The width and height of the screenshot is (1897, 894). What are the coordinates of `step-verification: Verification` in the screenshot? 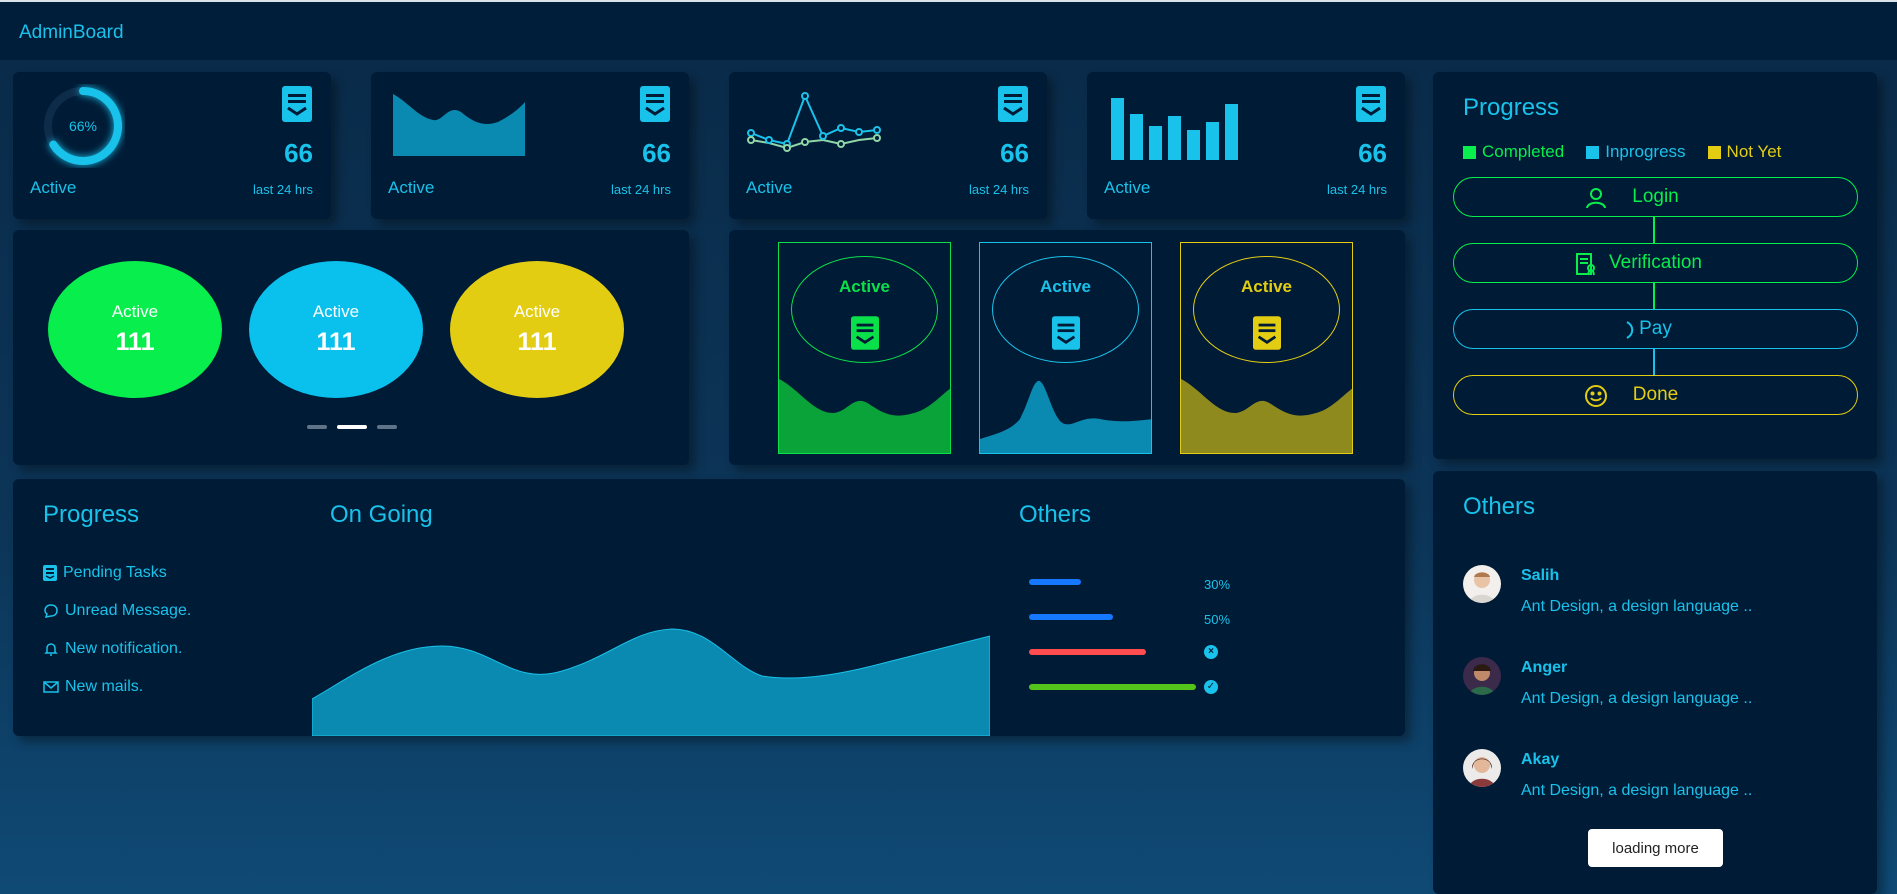 It's located at (1655, 263).